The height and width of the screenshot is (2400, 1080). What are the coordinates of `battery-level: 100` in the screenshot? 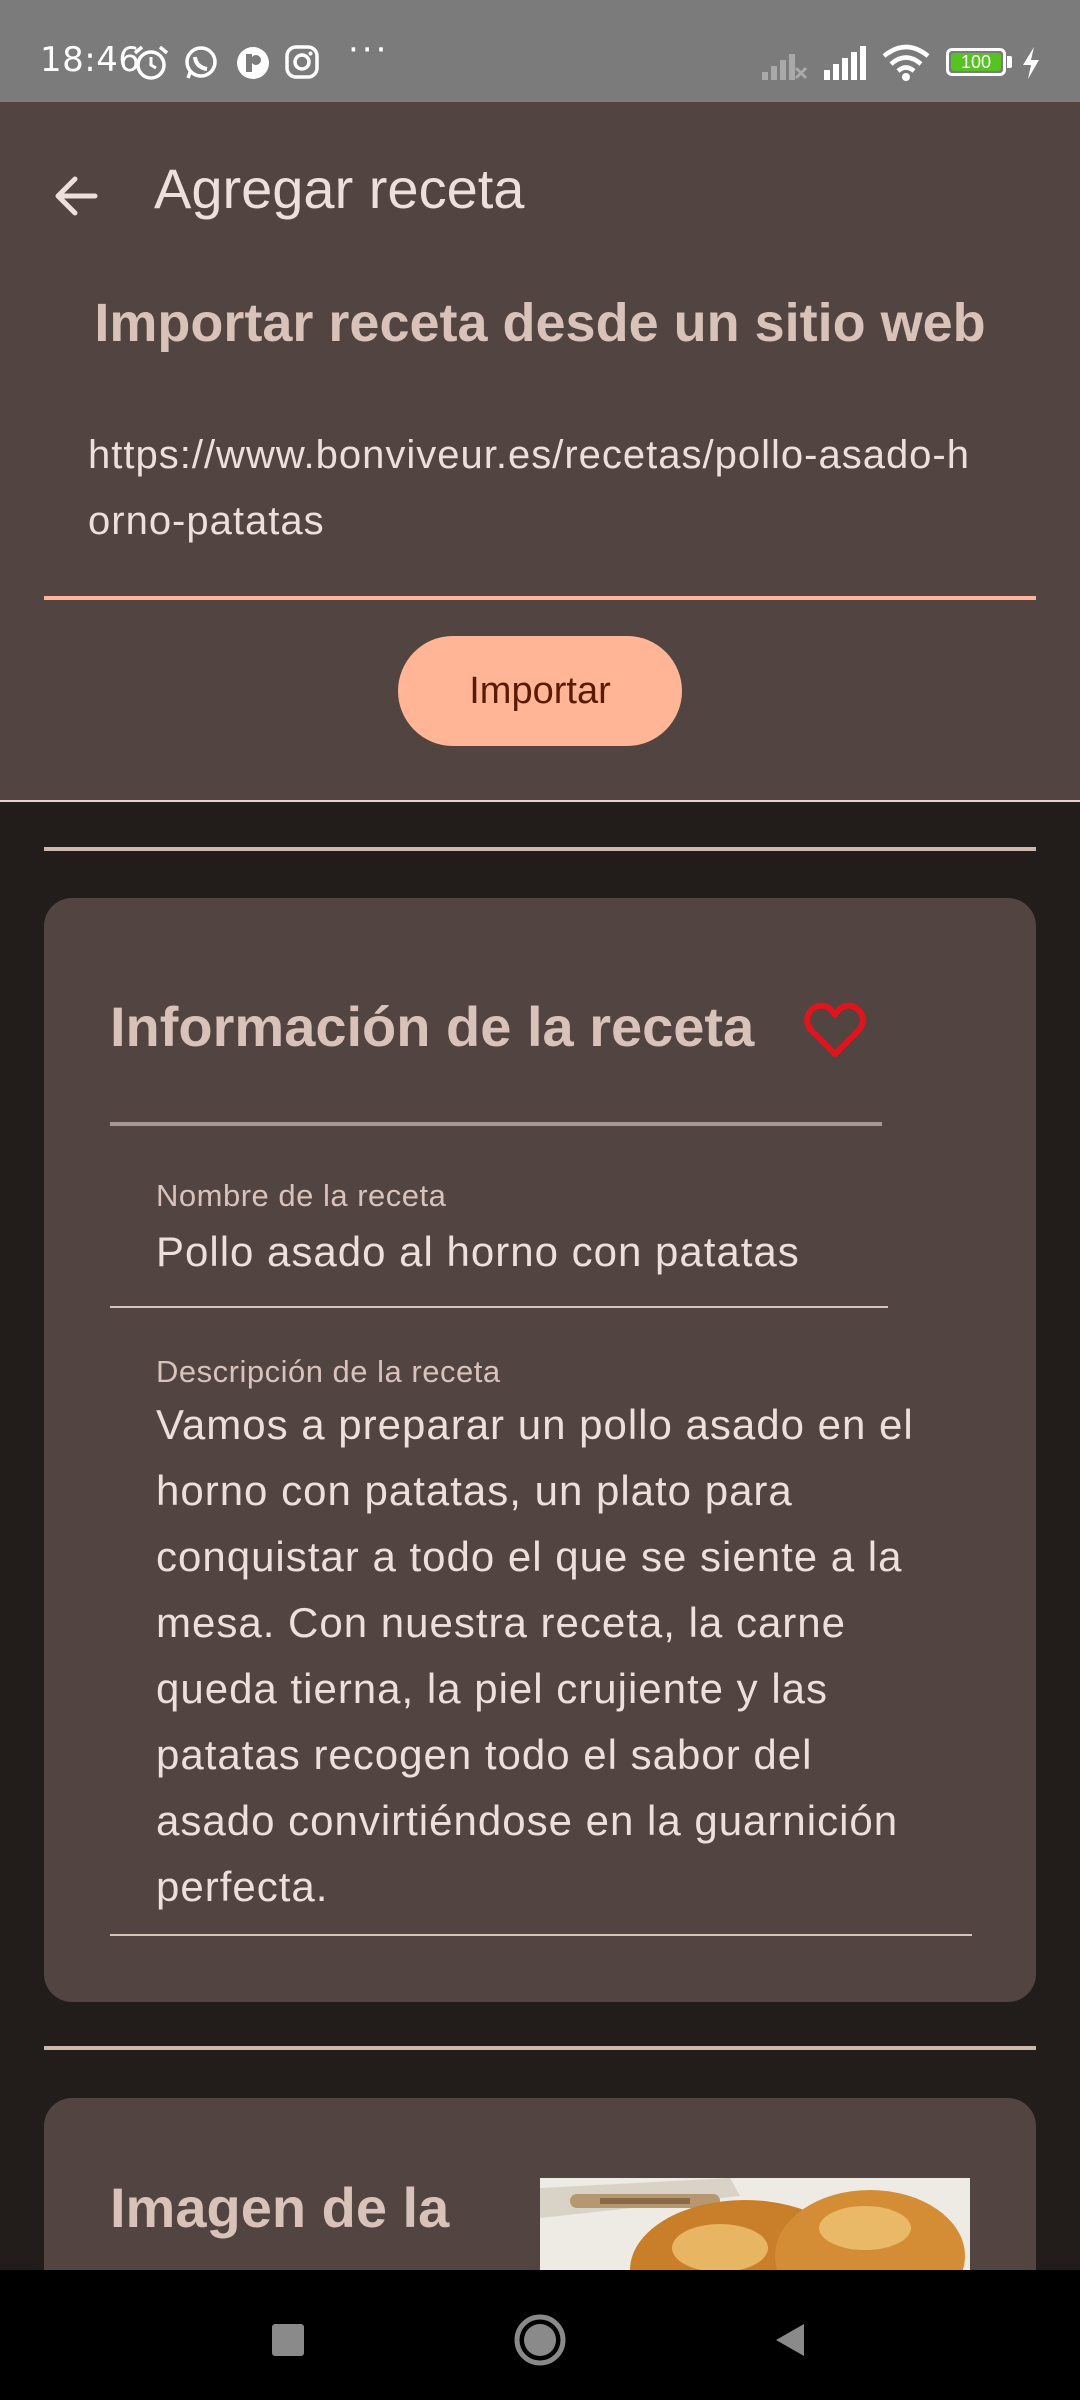 It's located at (976, 62).